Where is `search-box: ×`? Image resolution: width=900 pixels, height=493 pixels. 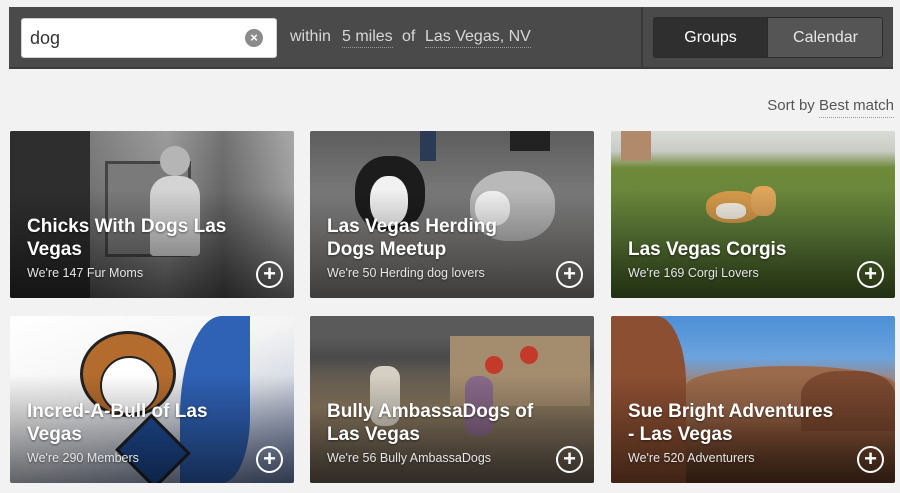 search-box: × is located at coordinates (149, 38).